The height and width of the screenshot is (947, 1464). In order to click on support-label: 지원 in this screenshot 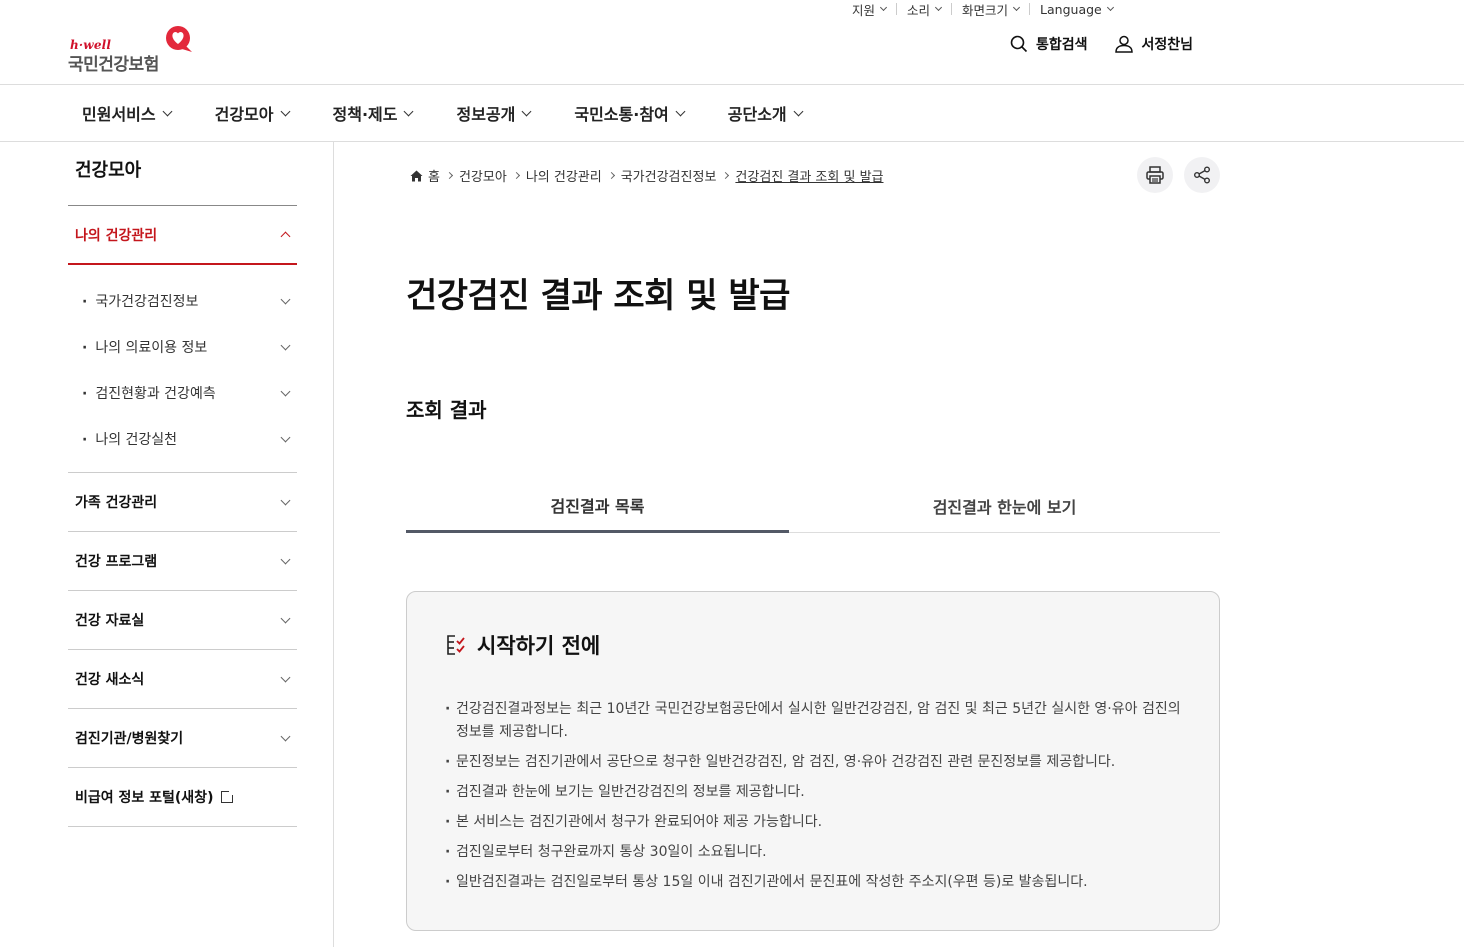, I will do `click(864, 10)`.